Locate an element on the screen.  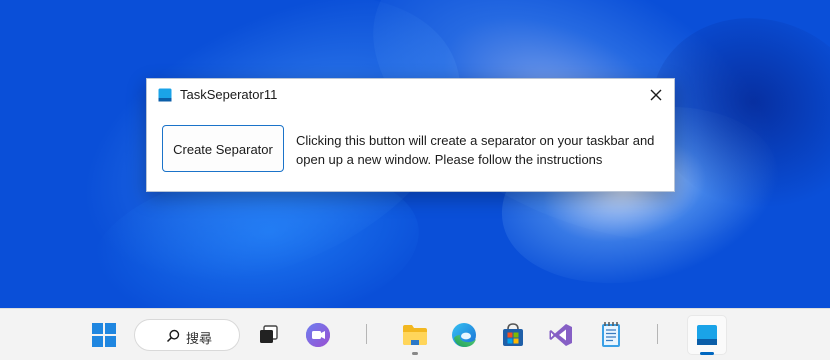
search-label: 搜尋 is located at coordinates (199, 338).